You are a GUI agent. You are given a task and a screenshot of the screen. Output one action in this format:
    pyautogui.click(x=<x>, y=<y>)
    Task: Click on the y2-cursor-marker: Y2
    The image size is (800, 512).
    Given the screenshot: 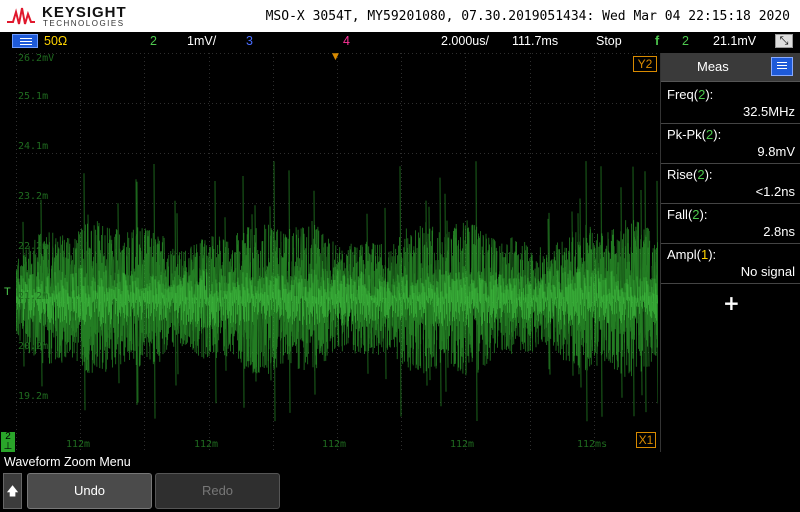 What is the action you would take?
    pyautogui.click(x=645, y=64)
    